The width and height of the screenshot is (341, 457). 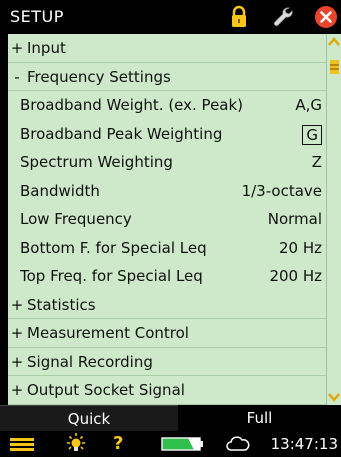 What do you see at coordinates (61, 304) in the screenshot?
I see `section-label: Statistics` at bounding box center [61, 304].